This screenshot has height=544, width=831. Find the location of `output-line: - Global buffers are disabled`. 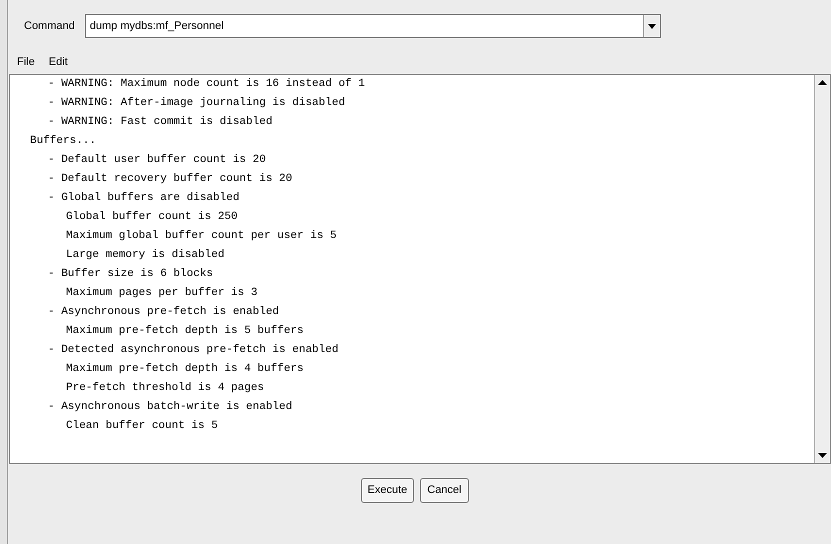

output-line: - Global buffers are disabled is located at coordinates (143, 198).